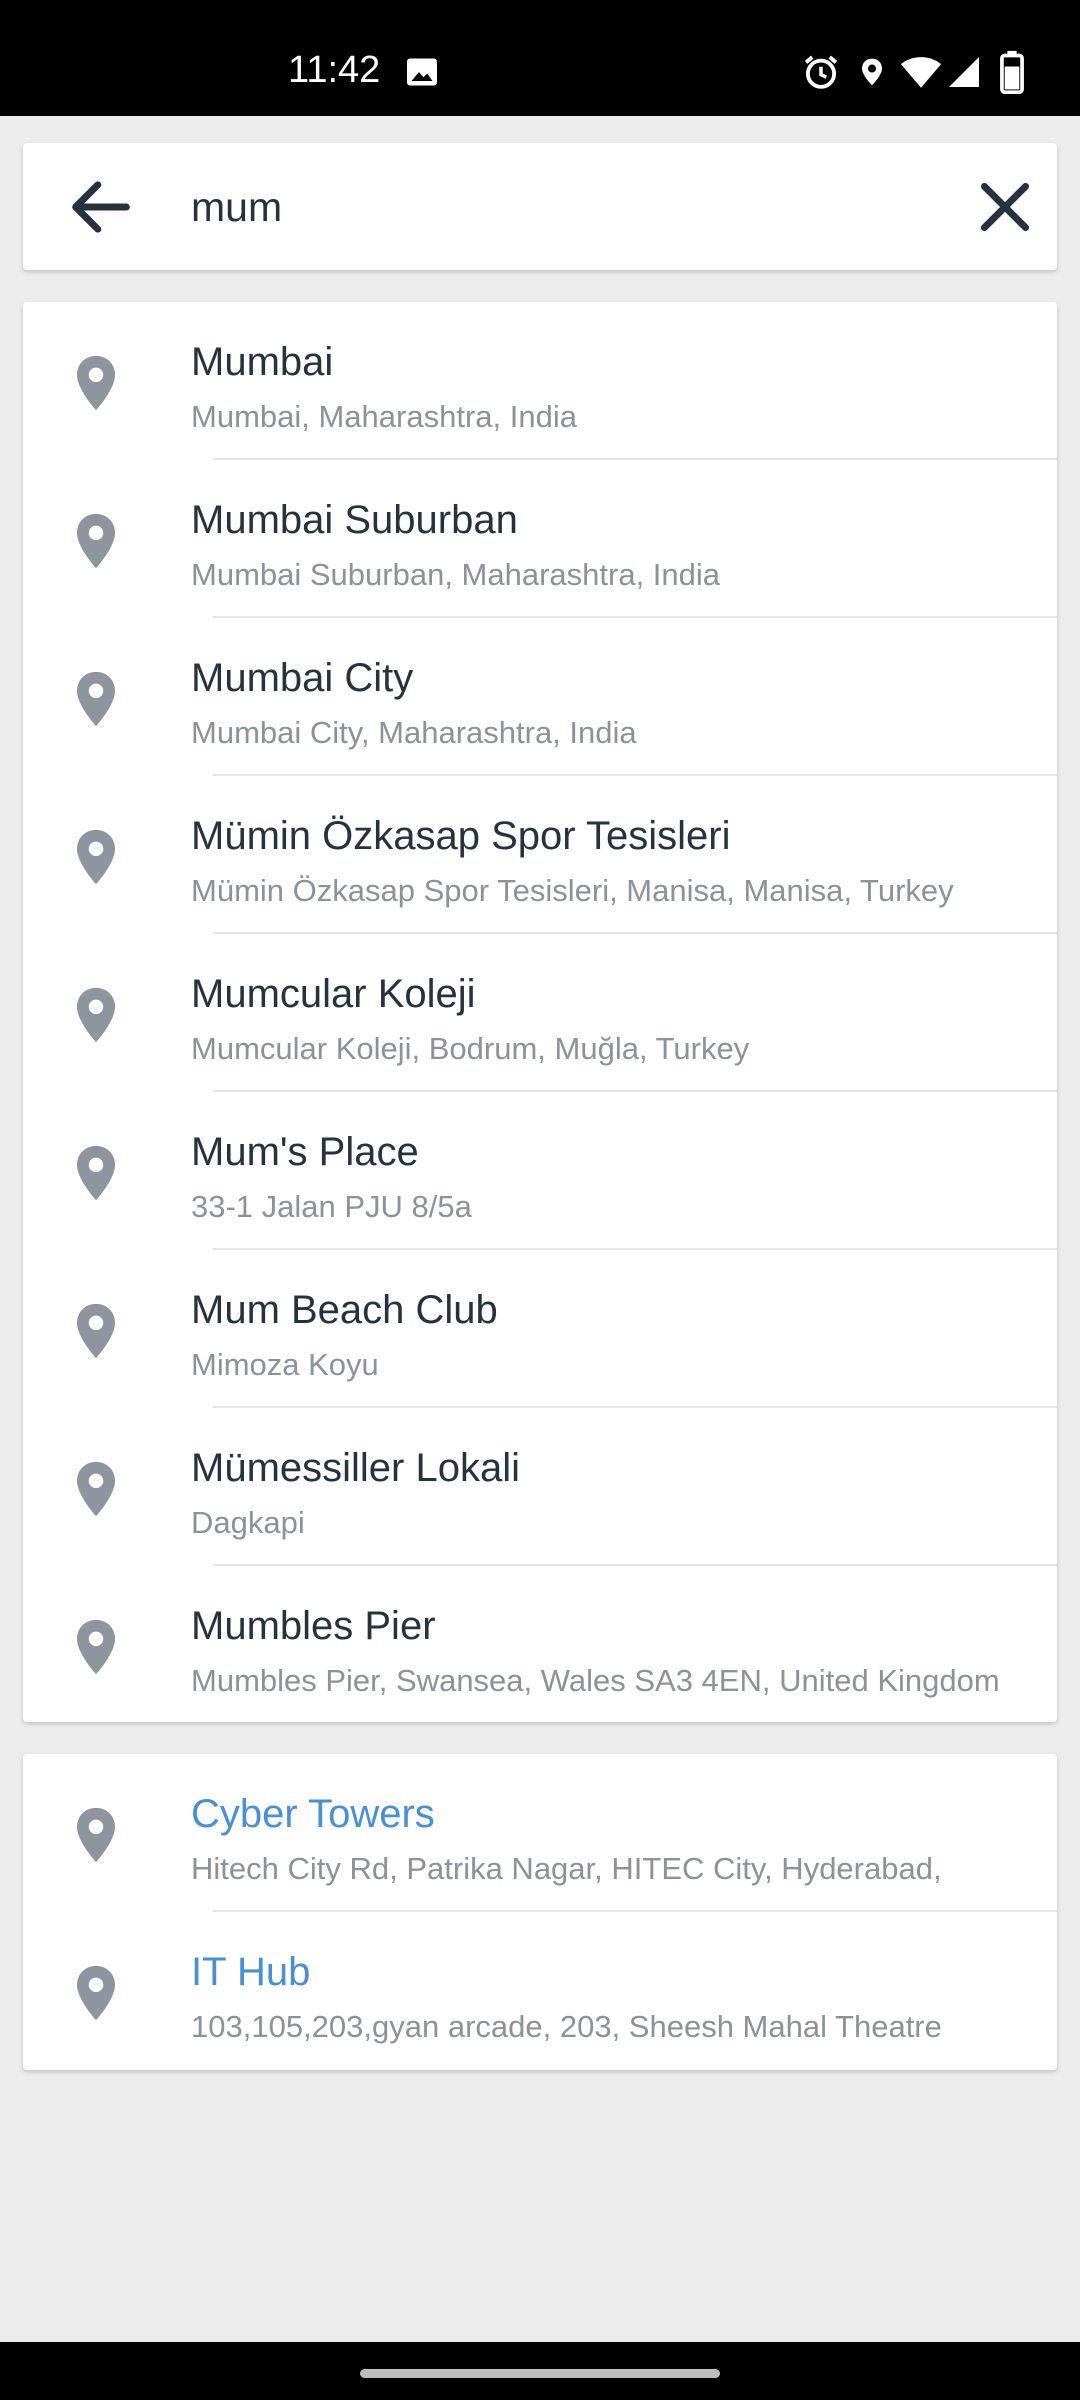 The image size is (1080, 2400). What do you see at coordinates (1012, 72) in the screenshot?
I see `battery-icon` at bounding box center [1012, 72].